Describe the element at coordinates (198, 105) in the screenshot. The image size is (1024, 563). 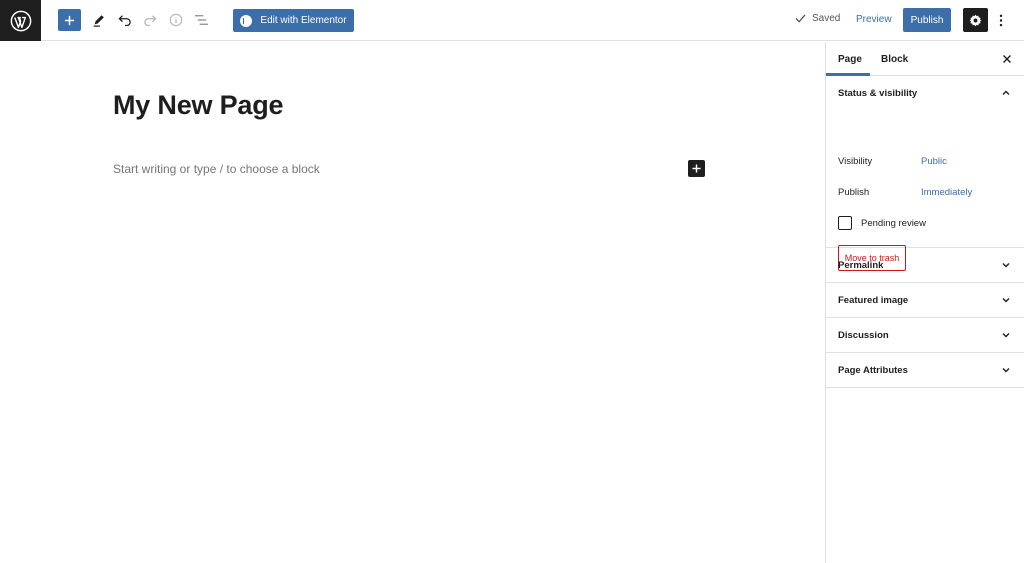
I see `page-title: My New Page` at that location.